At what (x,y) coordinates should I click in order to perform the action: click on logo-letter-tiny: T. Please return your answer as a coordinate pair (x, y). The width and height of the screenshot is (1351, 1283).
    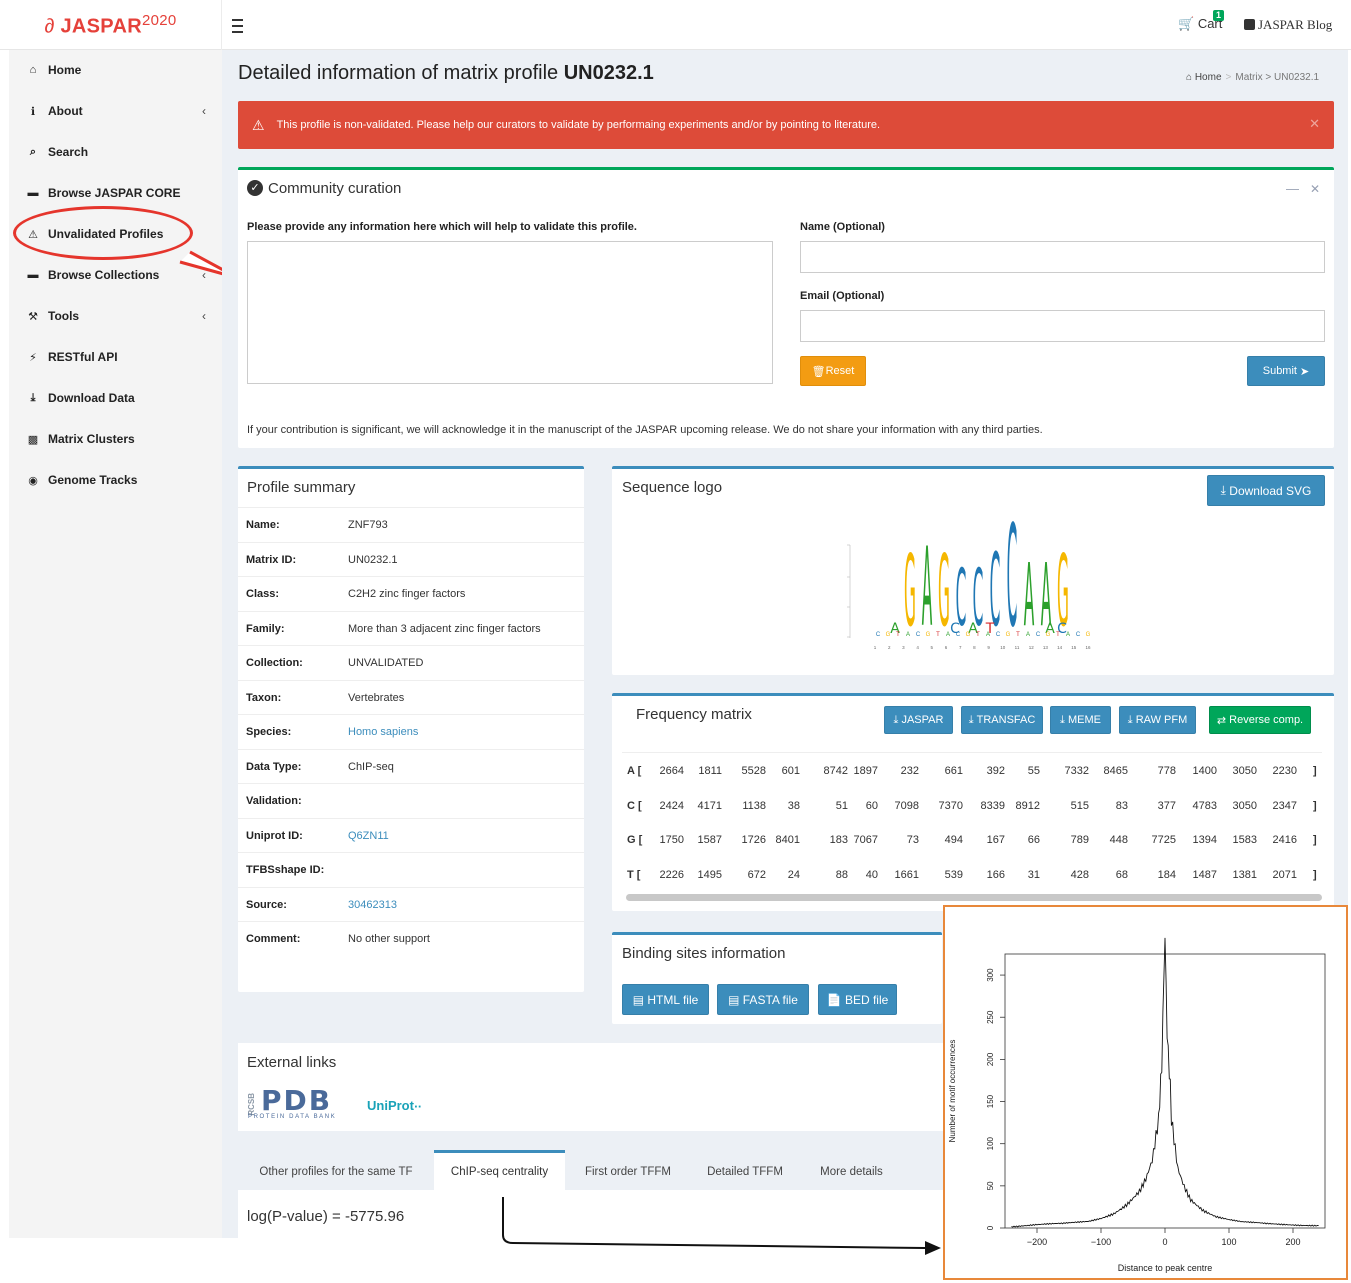
    Looking at the image, I should click on (898, 635).